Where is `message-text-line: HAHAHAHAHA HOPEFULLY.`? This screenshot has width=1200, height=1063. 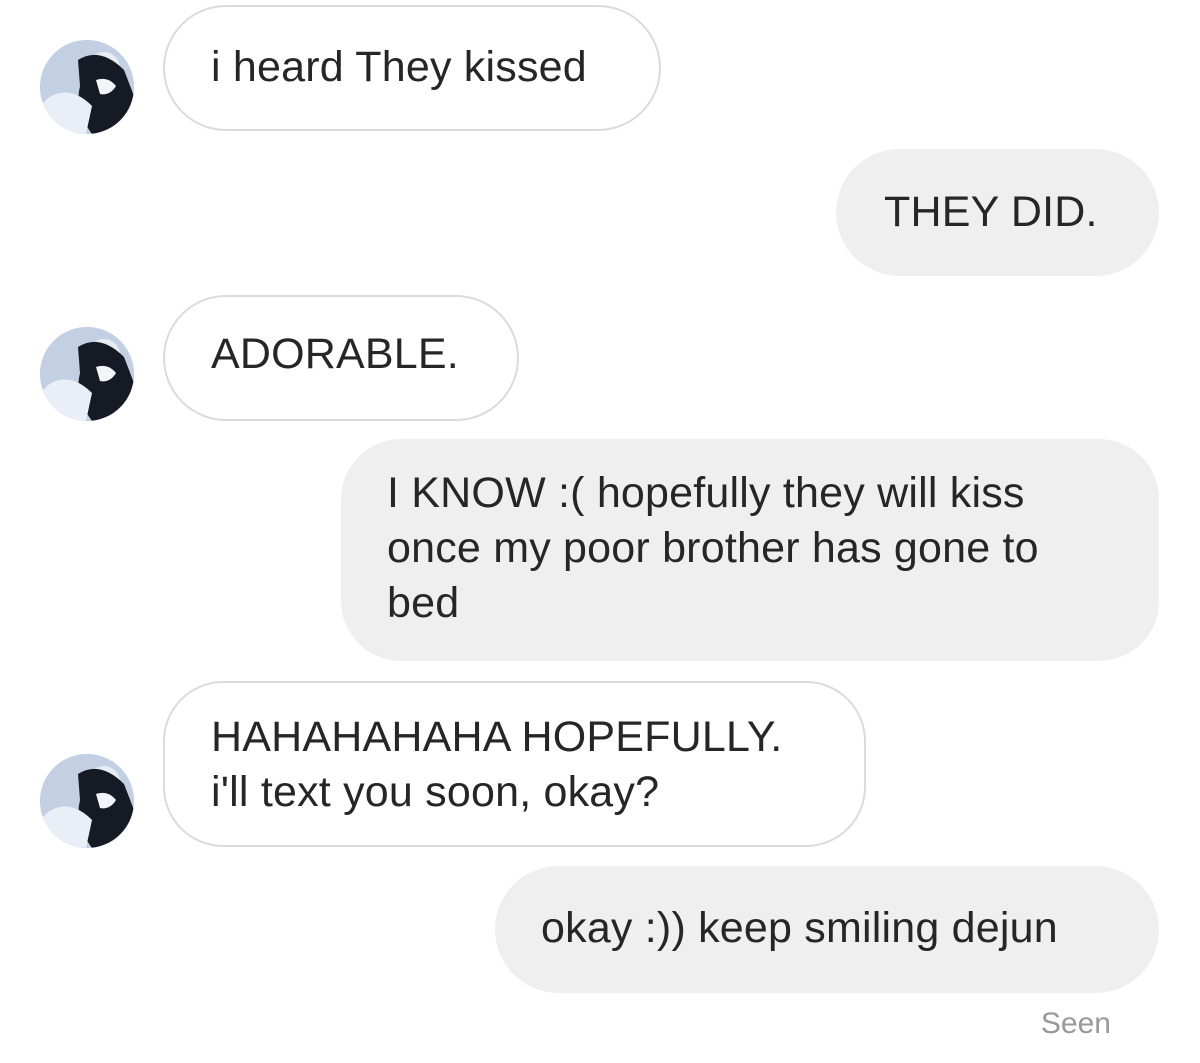
message-text-line: HAHAHAHAHA HOPEFULLY. is located at coordinates (497, 737).